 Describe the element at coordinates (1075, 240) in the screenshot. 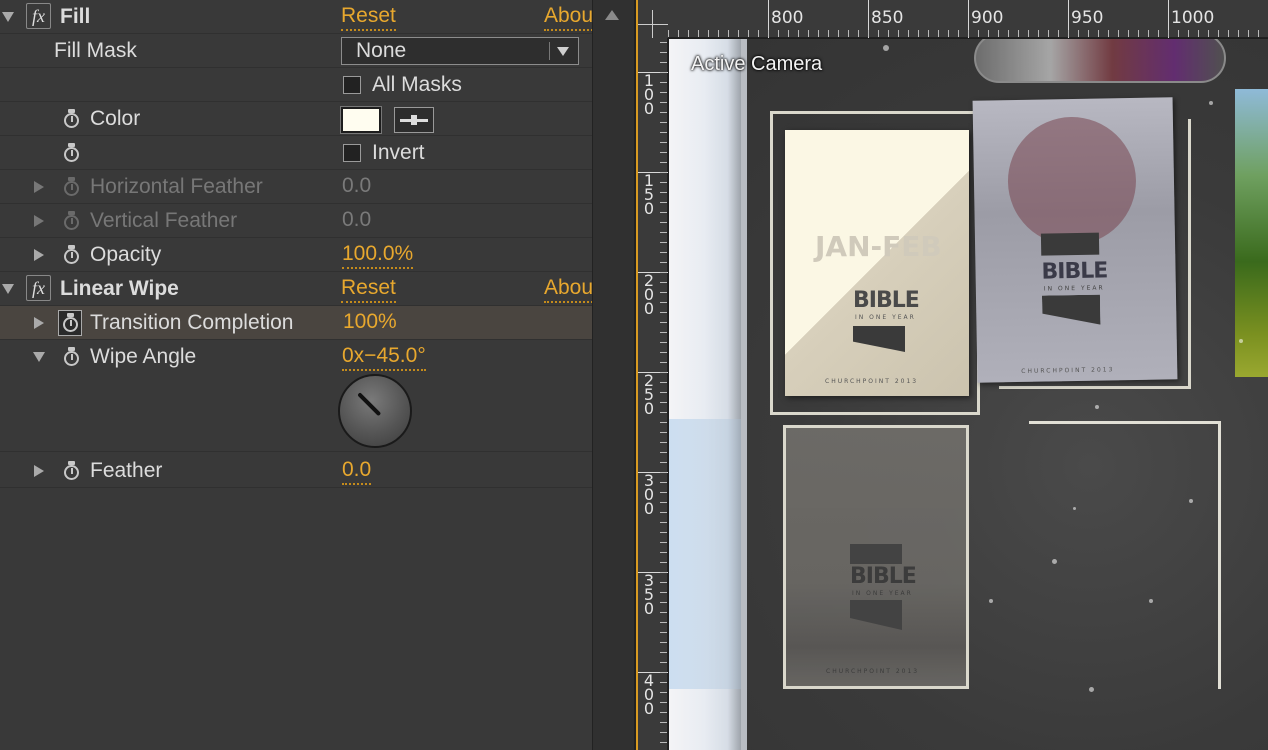

I see `poster-card: BIBLE IN ONE YEAR CHURCHPOINT 2013` at that location.